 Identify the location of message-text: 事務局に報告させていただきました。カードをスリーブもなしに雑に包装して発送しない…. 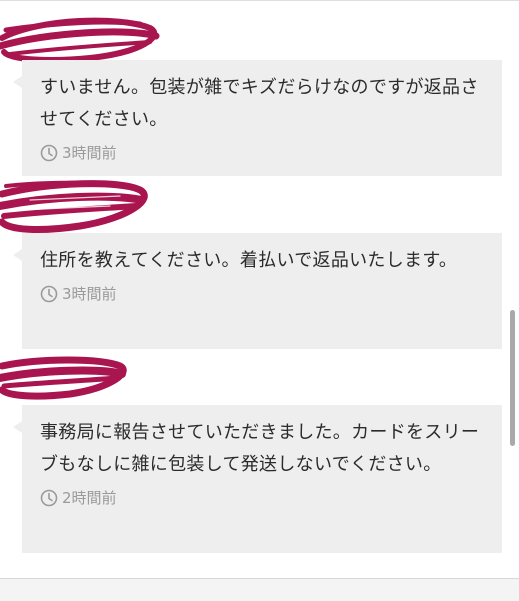
(260, 448).